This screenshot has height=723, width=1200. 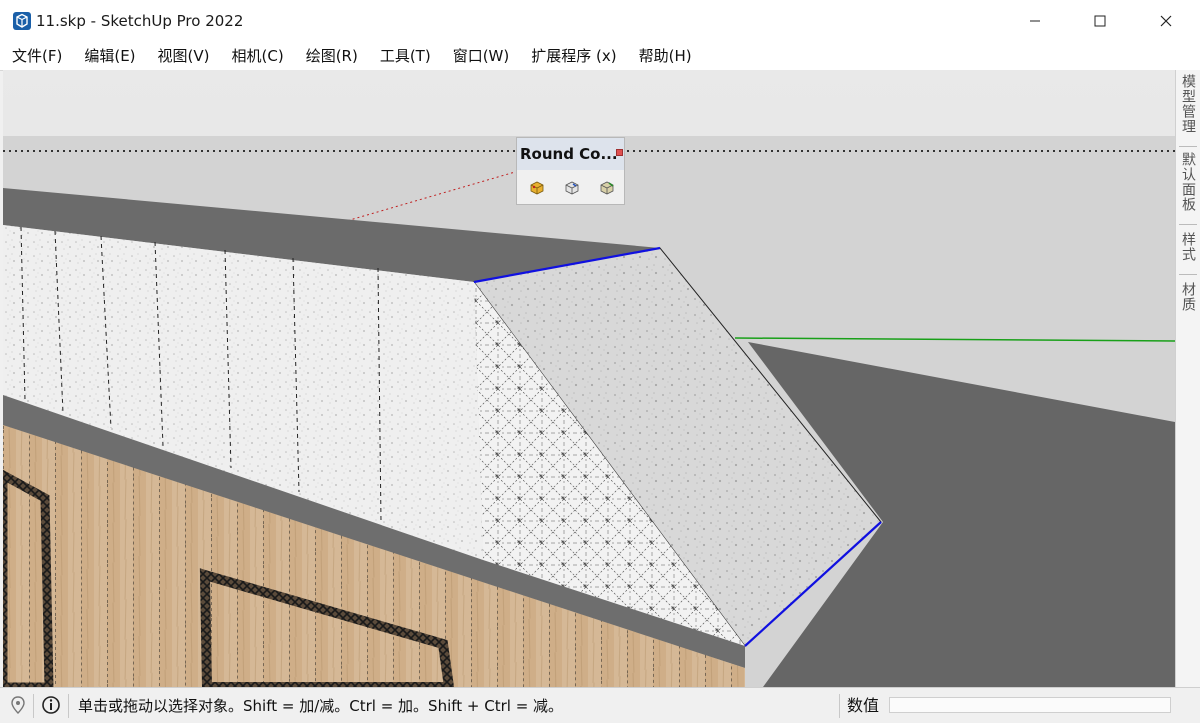 What do you see at coordinates (1187, 378) in the screenshot?
I see `default-tray: 模型管理 默认面板 样式 材质` at bounding box center [1187, 378].